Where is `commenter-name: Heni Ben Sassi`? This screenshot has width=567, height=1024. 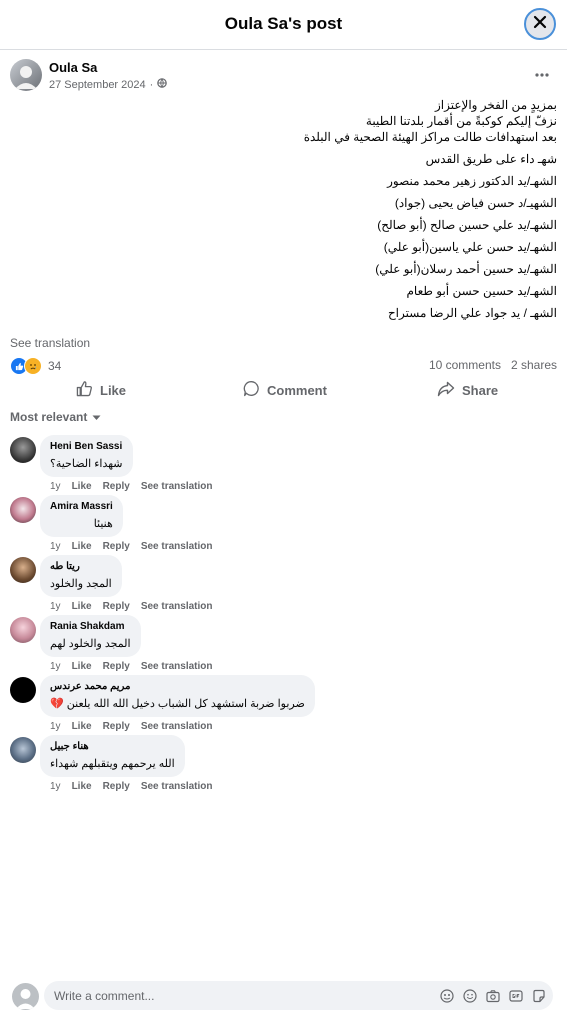 commenter-name: Heni Ben Sassi is located at coordinates (86, 446).